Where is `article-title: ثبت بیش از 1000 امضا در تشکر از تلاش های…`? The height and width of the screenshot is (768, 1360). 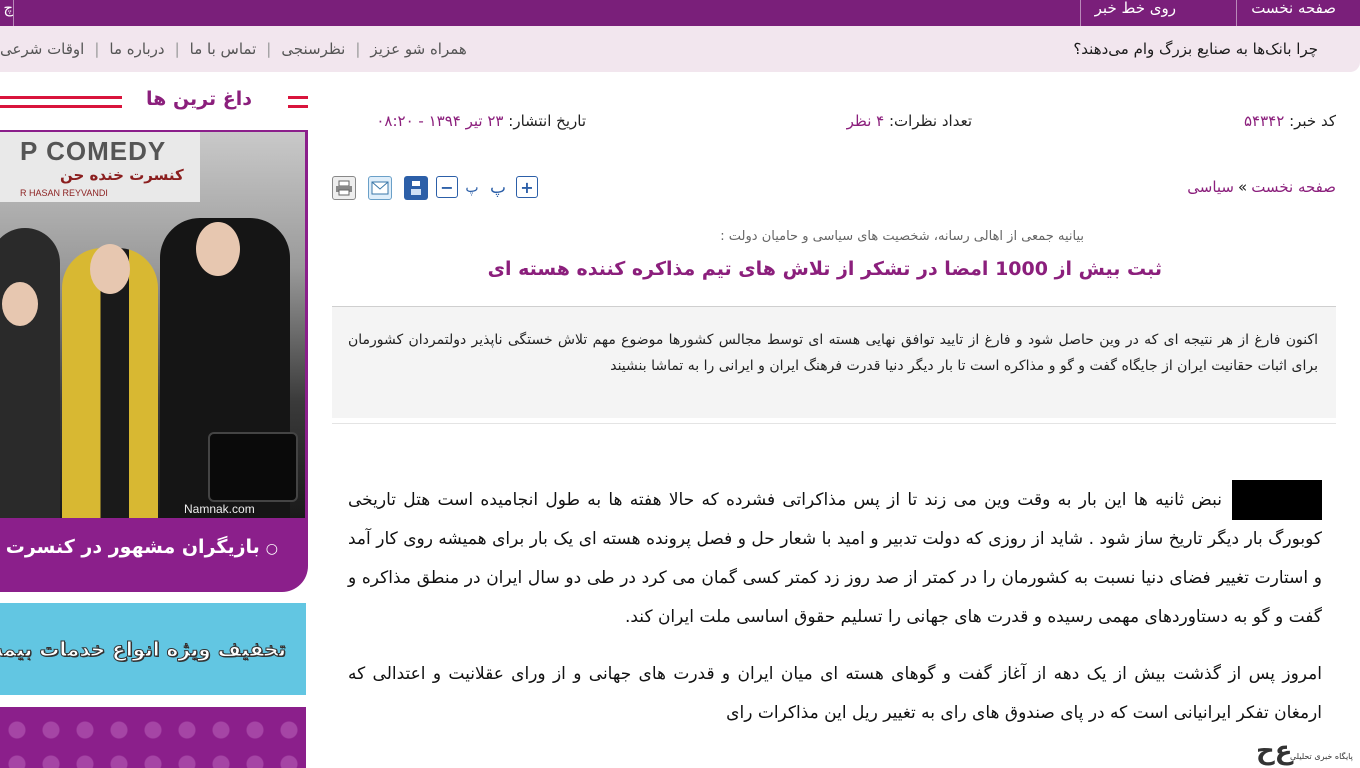 article-title: ثبت بیش از 1000 امضا در تشکر از تلاش های… is located at coordinates (824, 269).